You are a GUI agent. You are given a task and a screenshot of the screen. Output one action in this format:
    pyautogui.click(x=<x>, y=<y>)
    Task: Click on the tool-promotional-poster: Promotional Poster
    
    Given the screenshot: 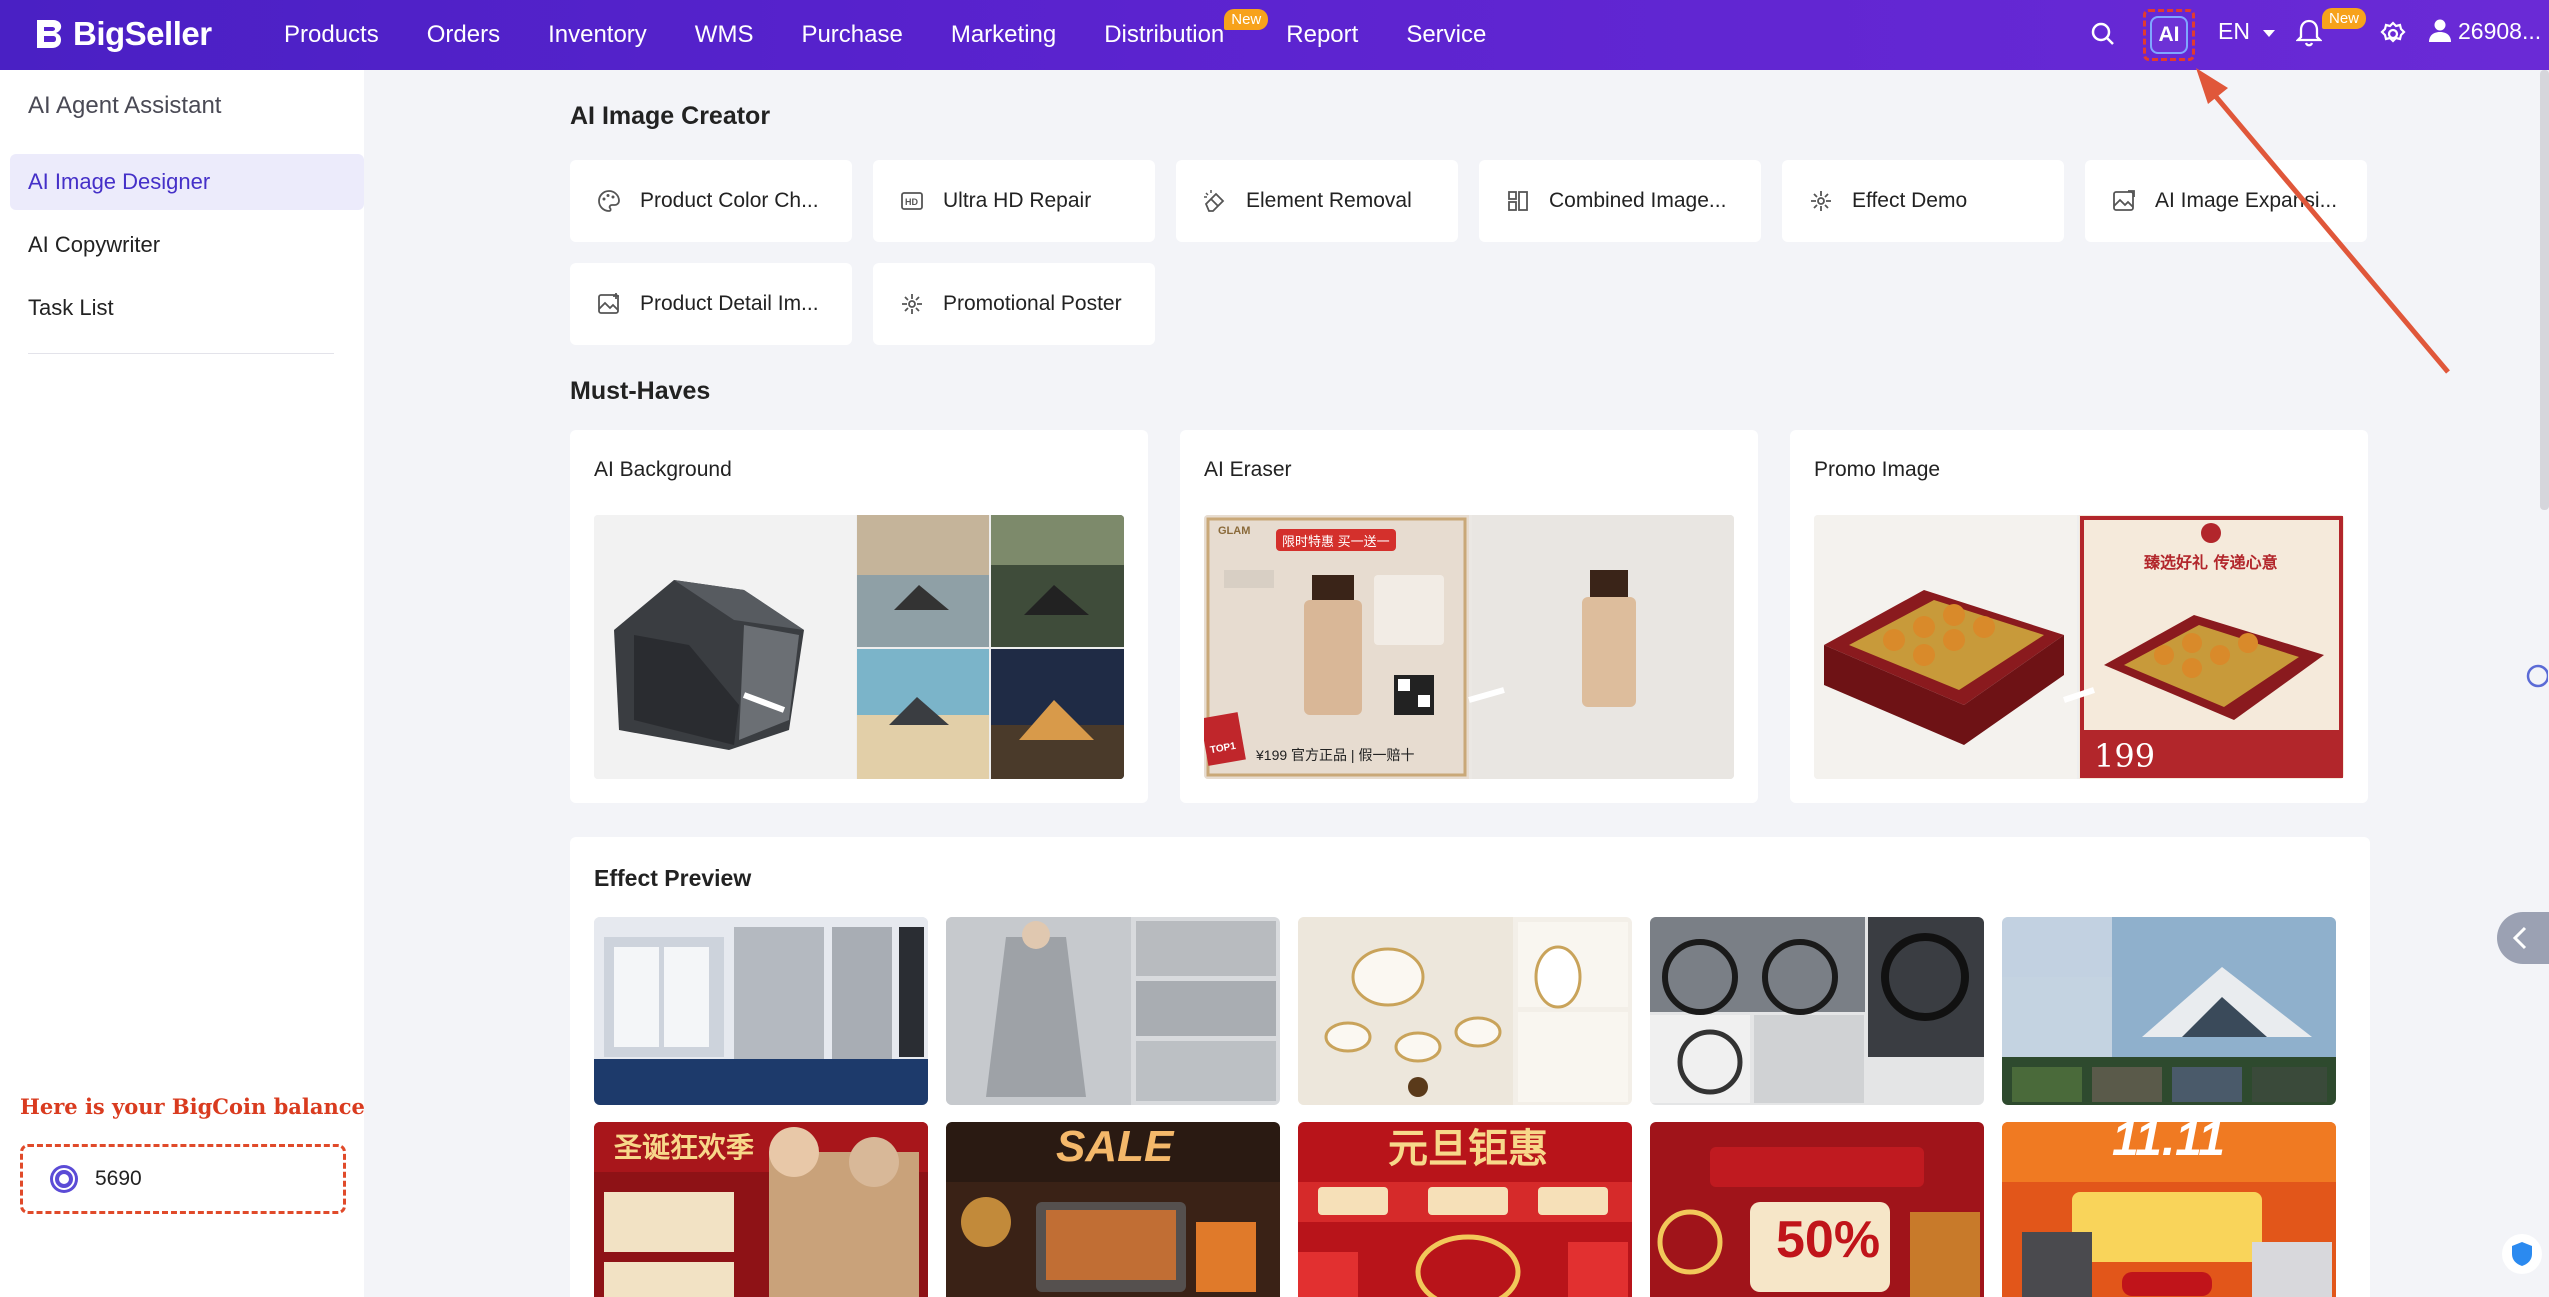 What is the action you would take?
    pyautogui.click(x=1014, y=304)
    